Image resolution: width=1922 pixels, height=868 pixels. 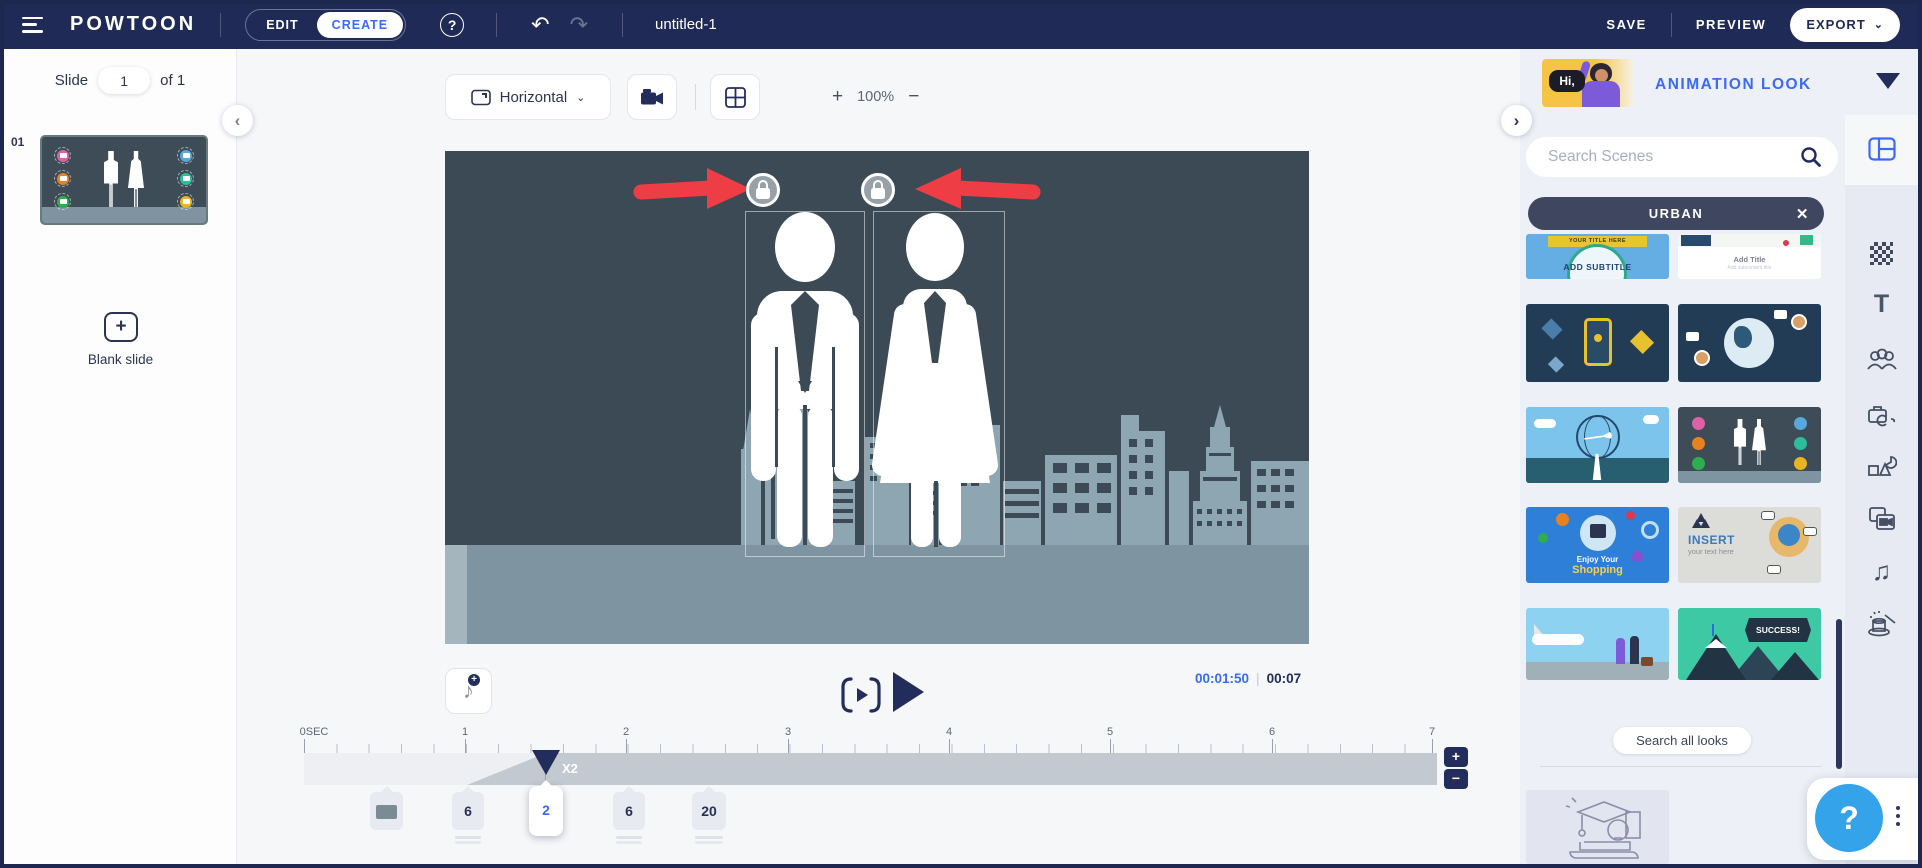 I want to click on collapse-right-panel-button: ›, so click(x=1516, y=120).